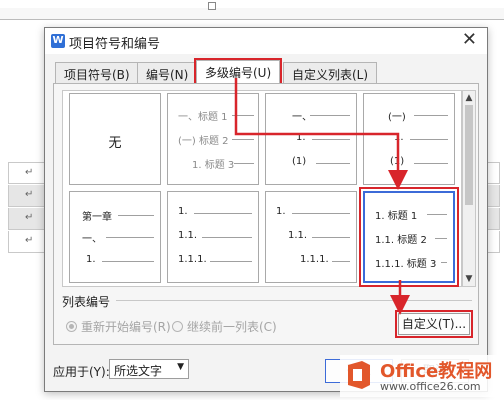  What do you see at coordinates (469, 155) in the screenshot?
I see `scroll-thumb` at bounding box center [469, 155].